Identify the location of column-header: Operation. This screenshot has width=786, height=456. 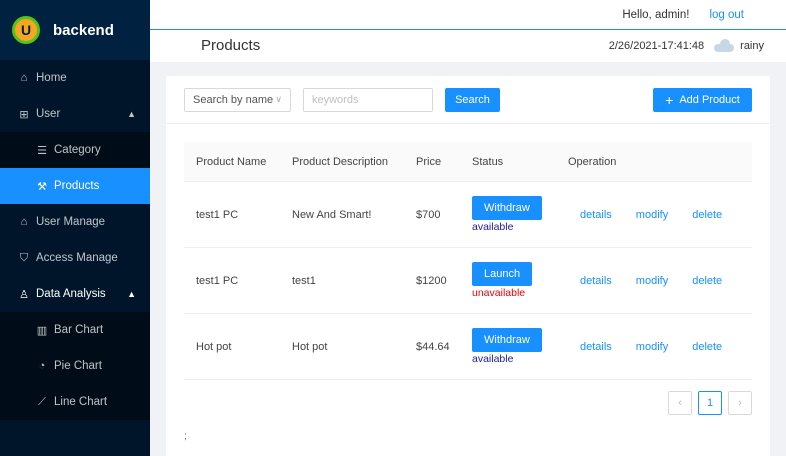
(592, 161).